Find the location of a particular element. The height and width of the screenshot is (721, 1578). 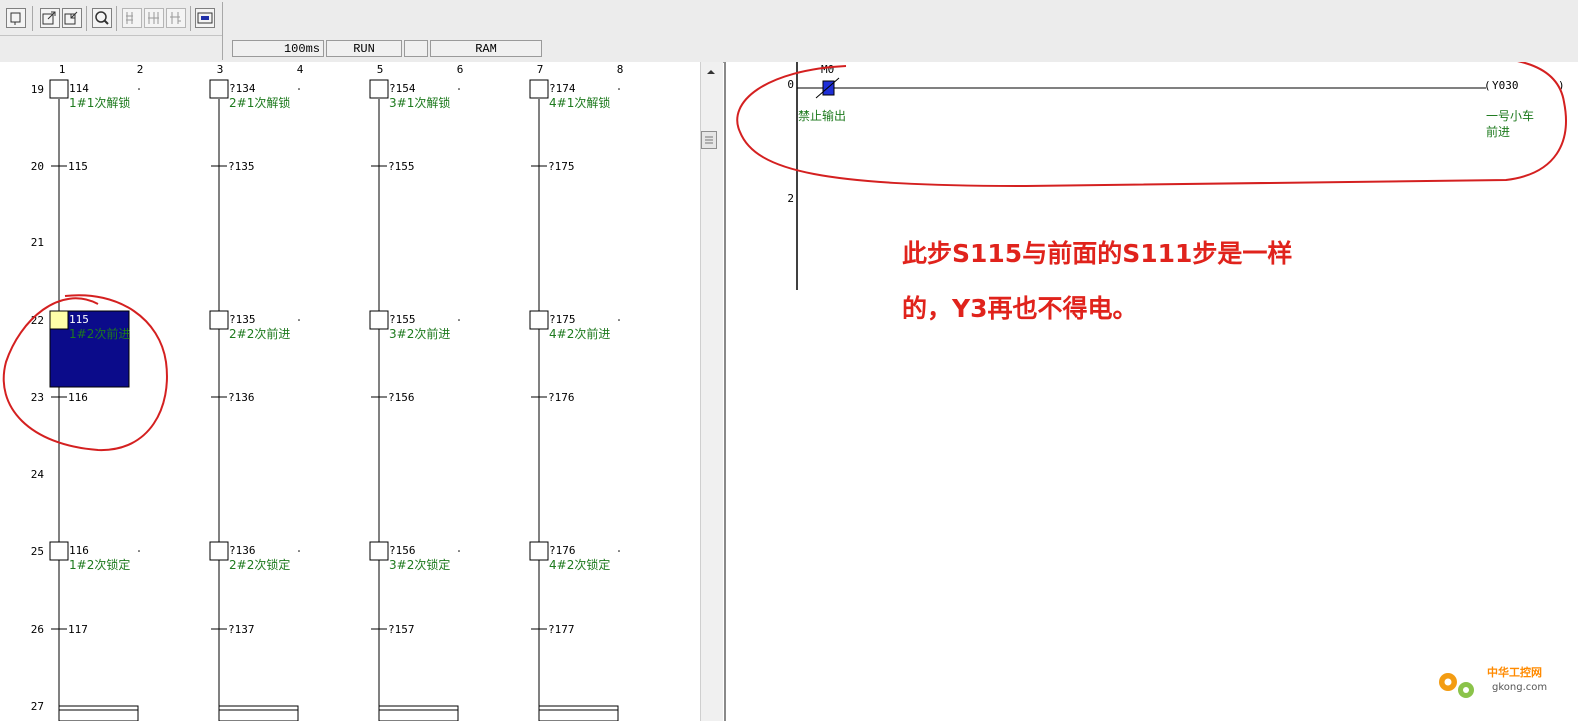

monitor-icon is located at coordinates (205, 18).